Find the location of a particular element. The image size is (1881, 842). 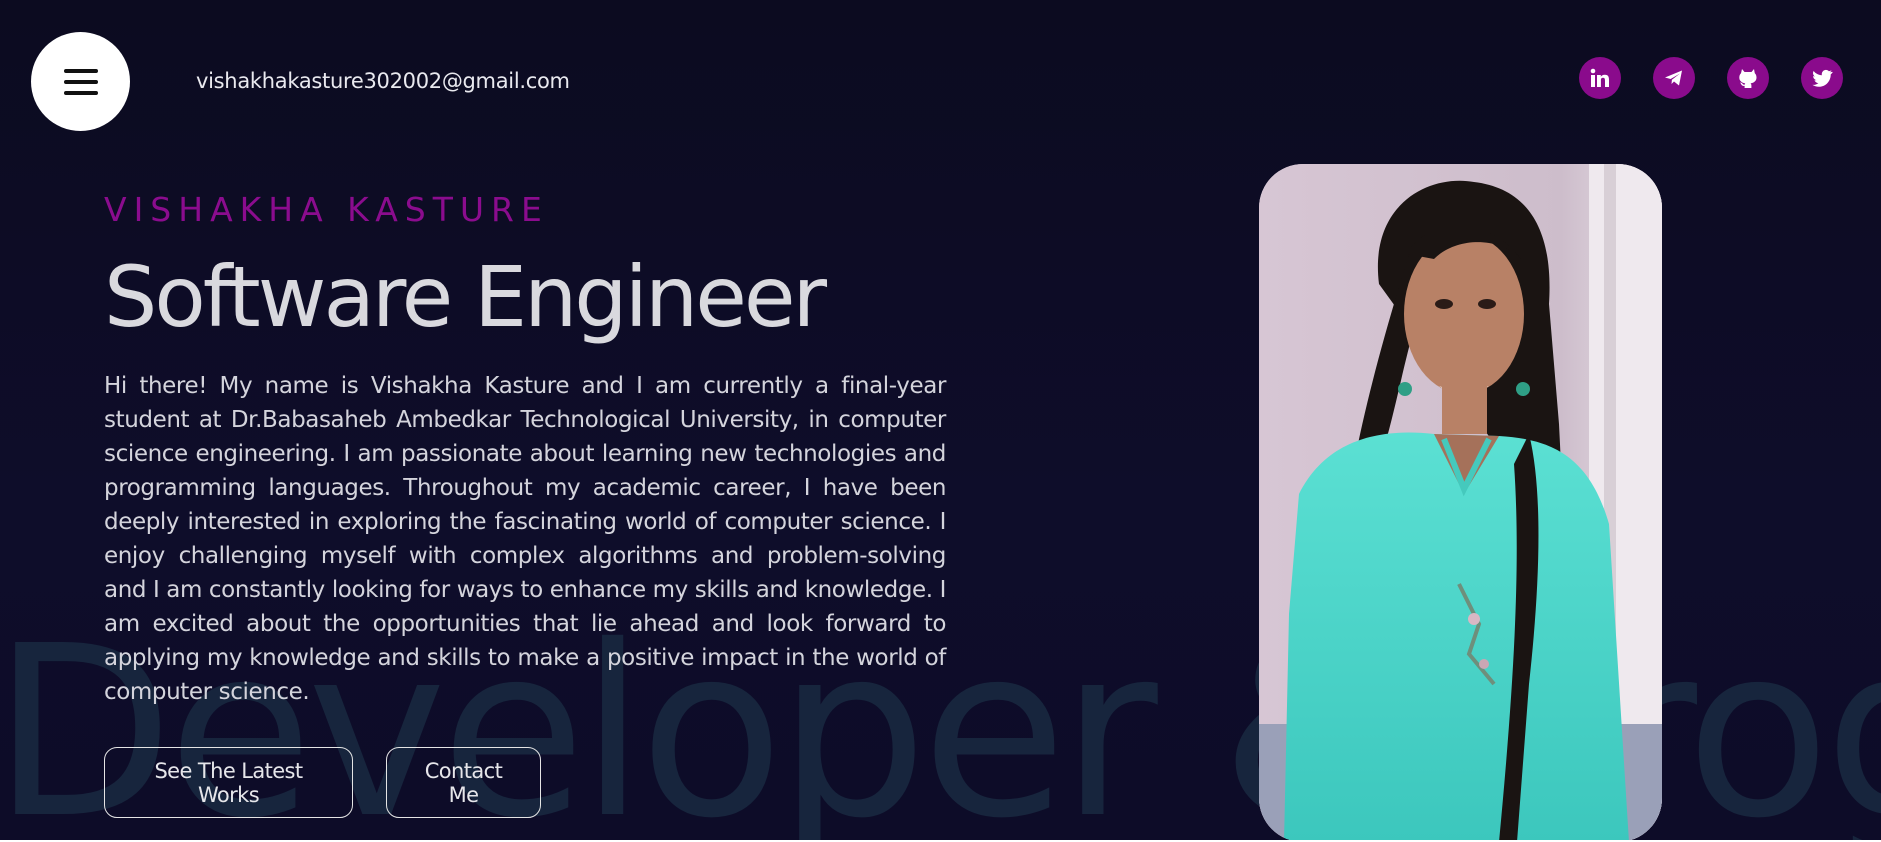

linkedin-icon is located at coordinates (1599, 77).